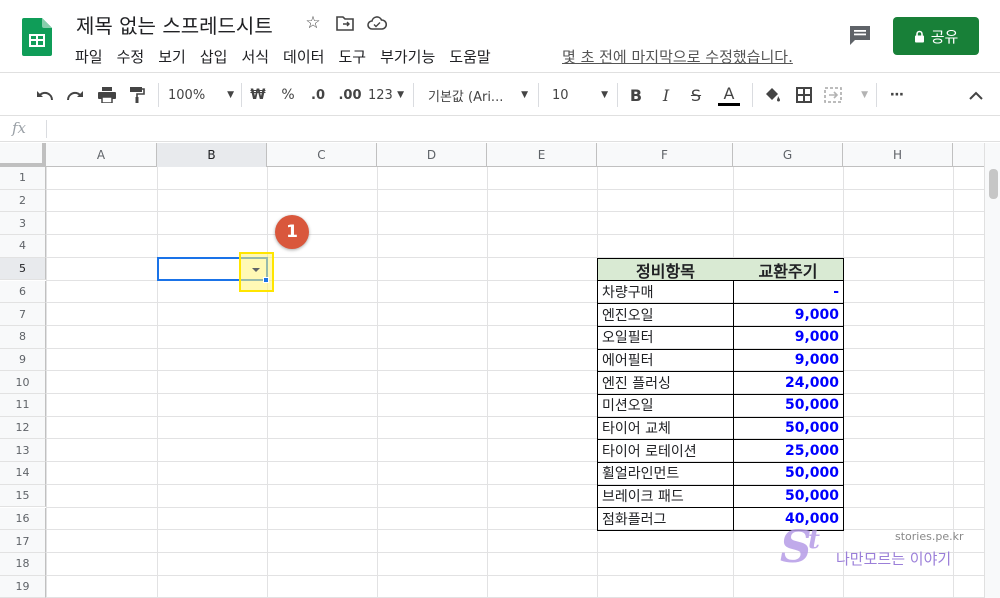 The image size is (1000, 598). I want to click on menu-help: 도움말, so click(469, 56).